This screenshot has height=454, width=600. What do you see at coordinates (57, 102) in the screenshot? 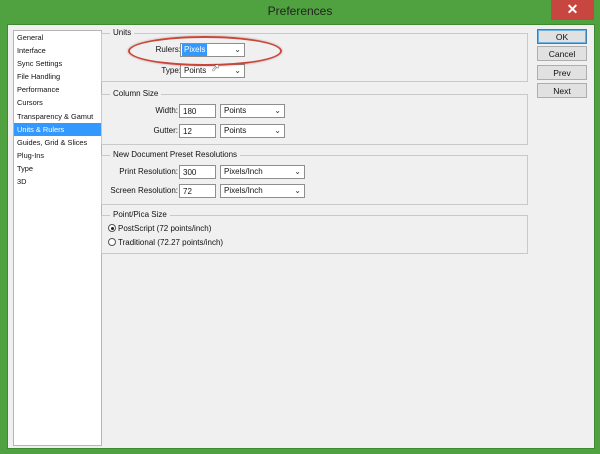
I see `sidebar-item-cursors: Cursors` at bounding box center [57, 102].